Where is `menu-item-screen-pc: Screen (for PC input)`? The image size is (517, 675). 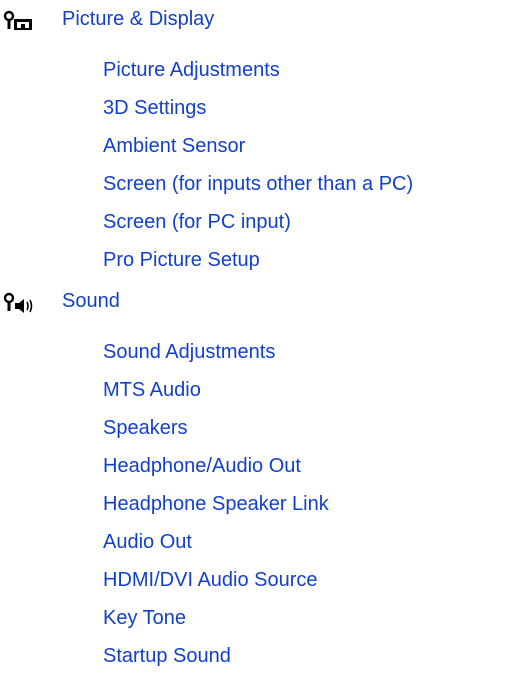 menu-item-screen-pc: Screen (for PC input) is located at coordinates (197, 222).